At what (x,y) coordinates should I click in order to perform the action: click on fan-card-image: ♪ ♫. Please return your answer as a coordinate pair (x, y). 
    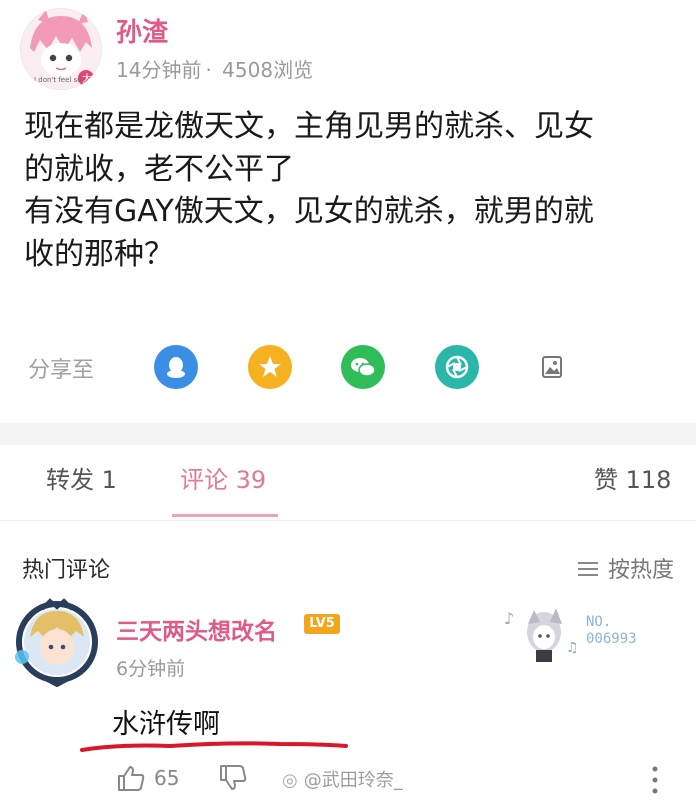
    Looking at the image, I should click on (541, 635).